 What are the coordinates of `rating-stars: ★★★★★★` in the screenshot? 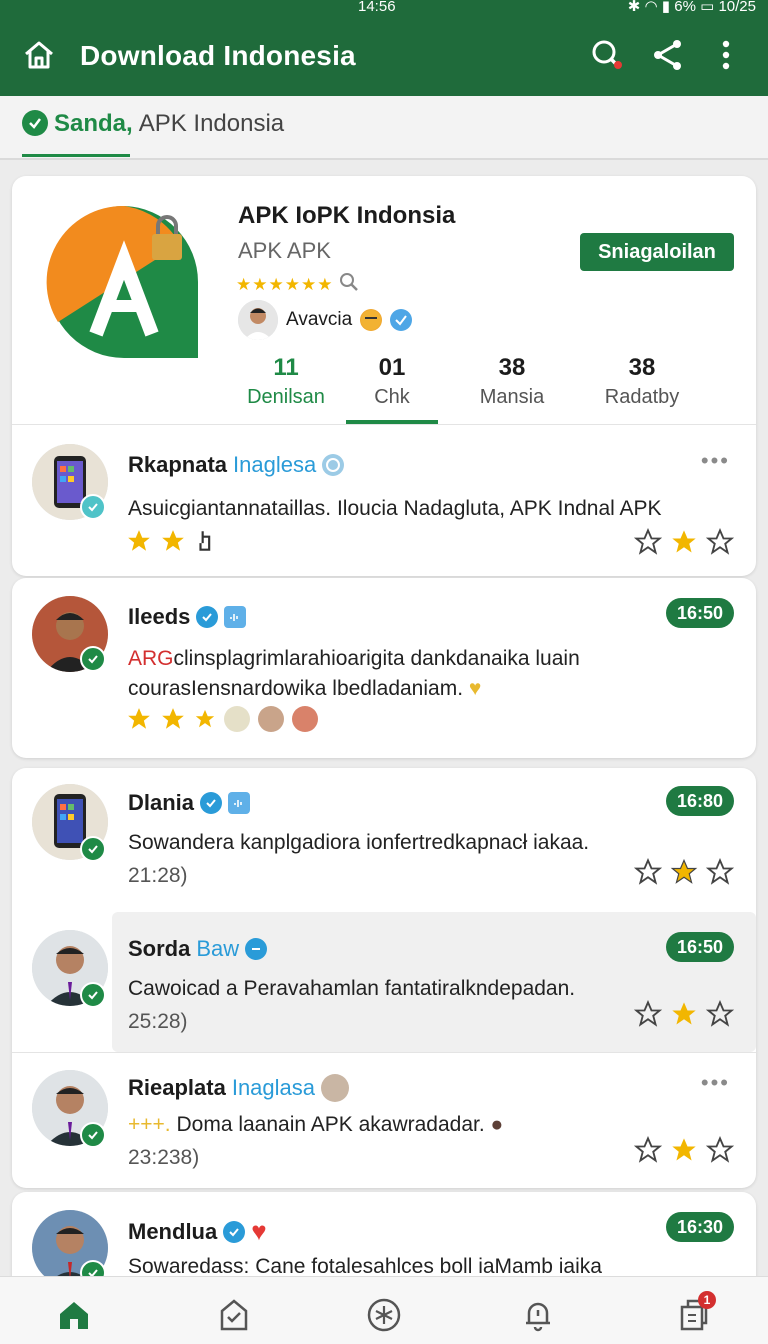 It's located at (285, 284).